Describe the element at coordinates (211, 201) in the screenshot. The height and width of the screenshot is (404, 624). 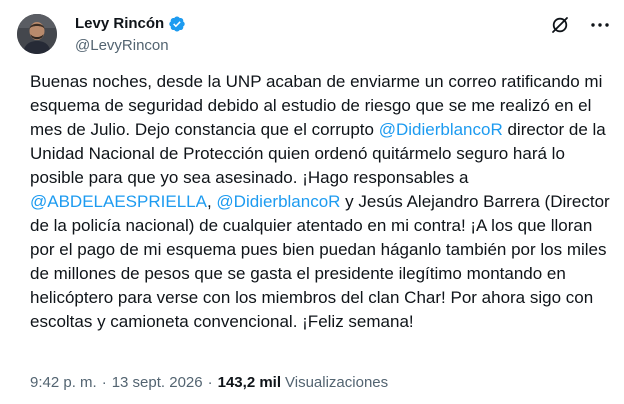
I see `tweet-text-segment: ,` at that location.